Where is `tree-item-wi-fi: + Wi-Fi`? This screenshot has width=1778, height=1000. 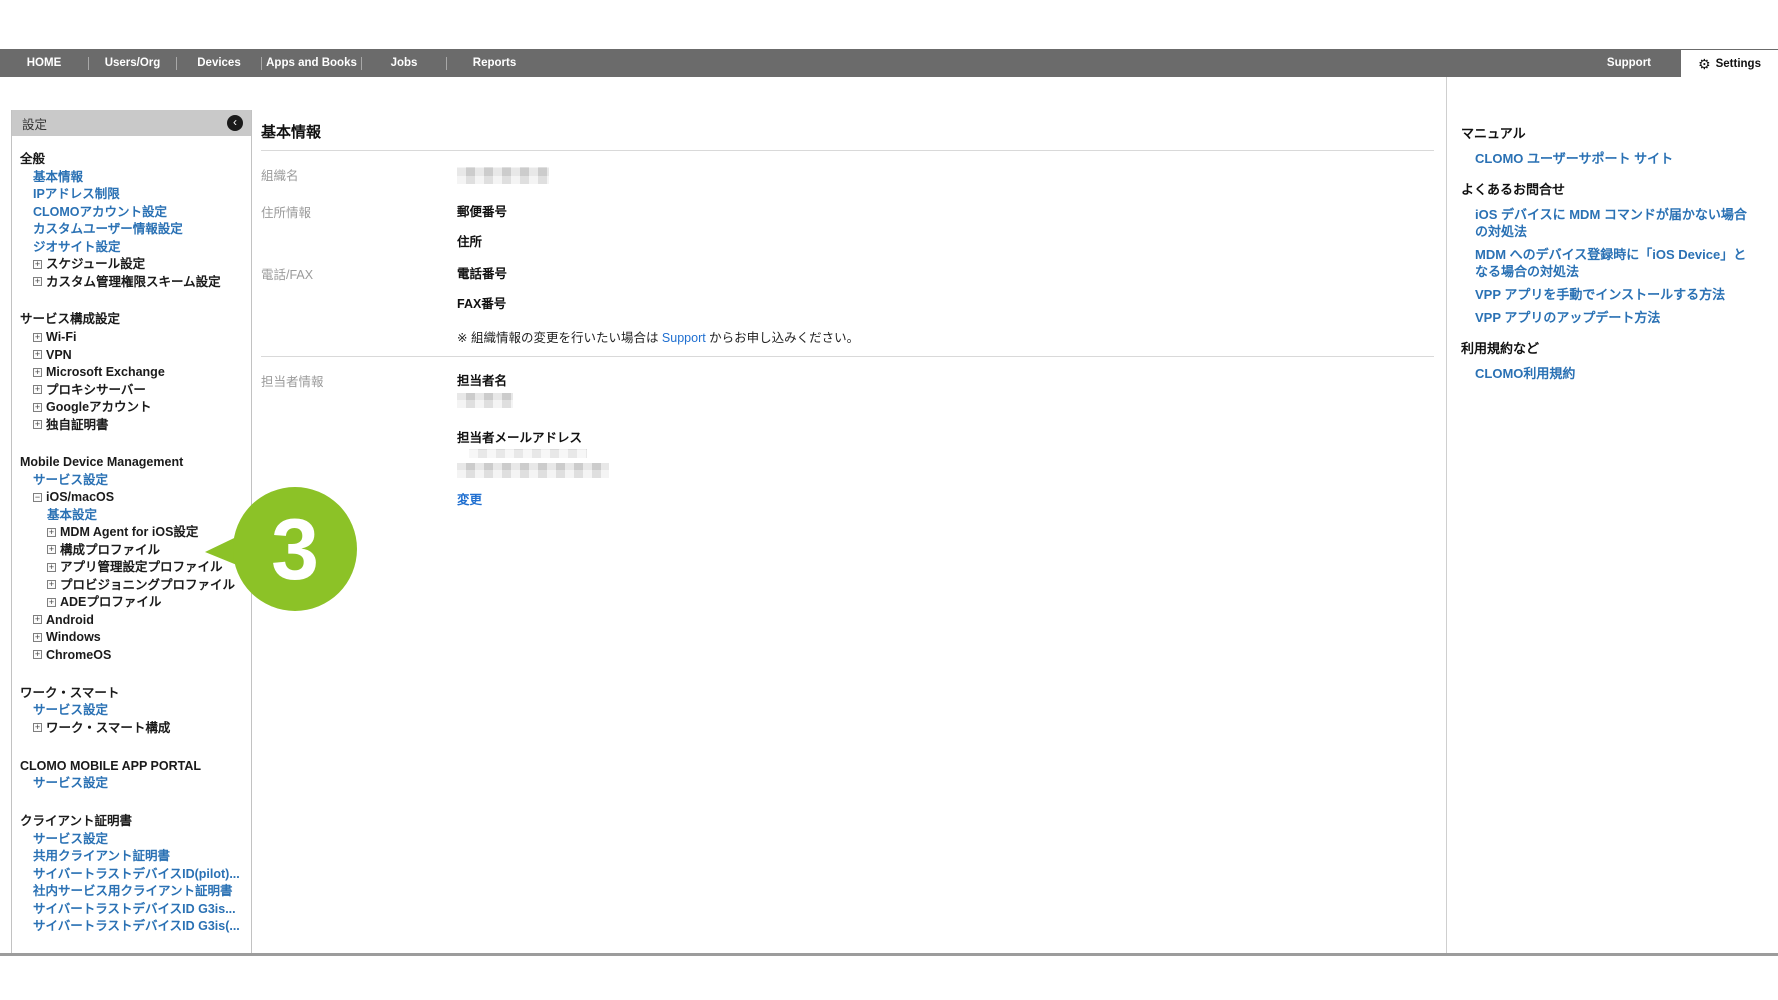
tree-item-wi-fi: + Wi-Fi is located at coordinates (133, 336).